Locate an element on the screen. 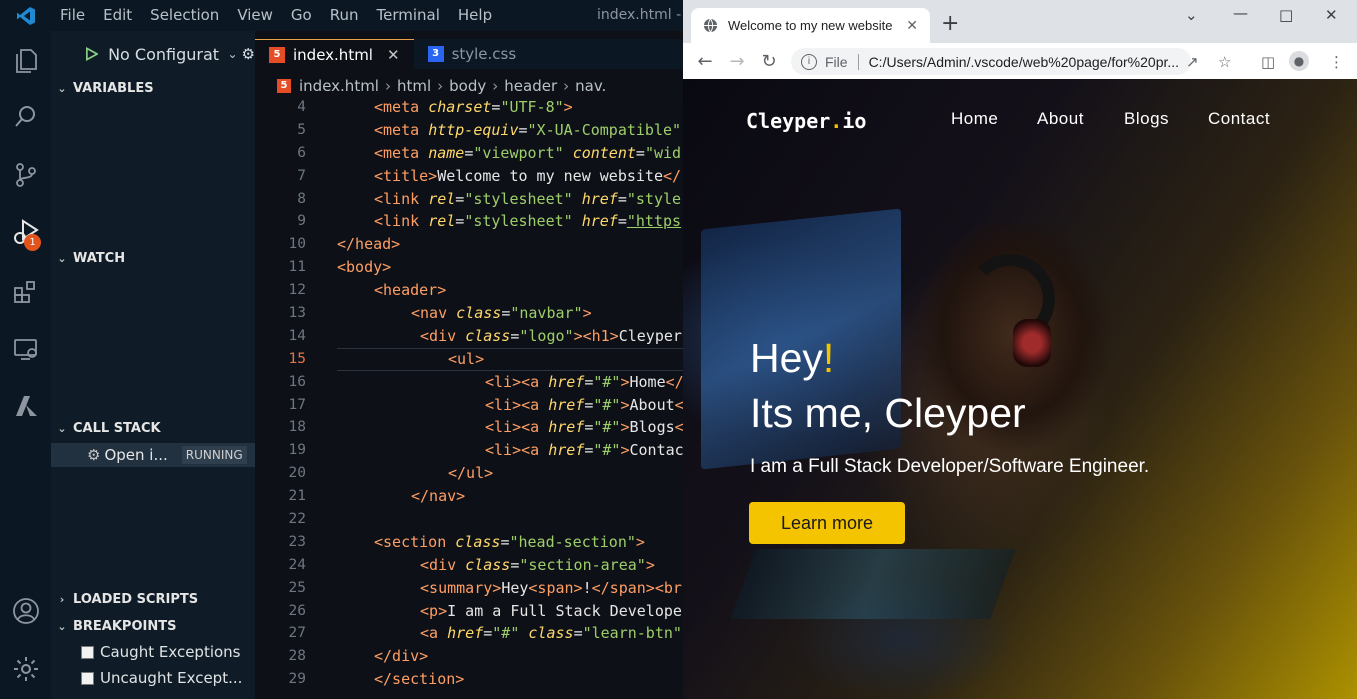  line-number: 15 is located at coordinates (297, 358).